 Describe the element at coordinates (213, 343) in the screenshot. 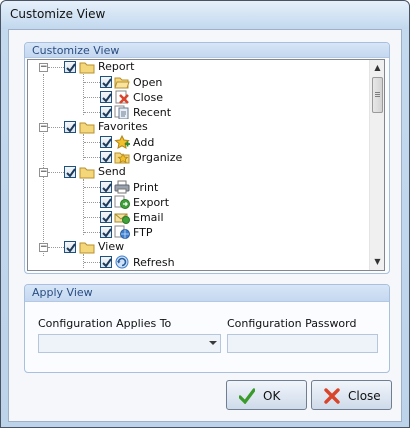

I see `chevron-down-icon` at that location.